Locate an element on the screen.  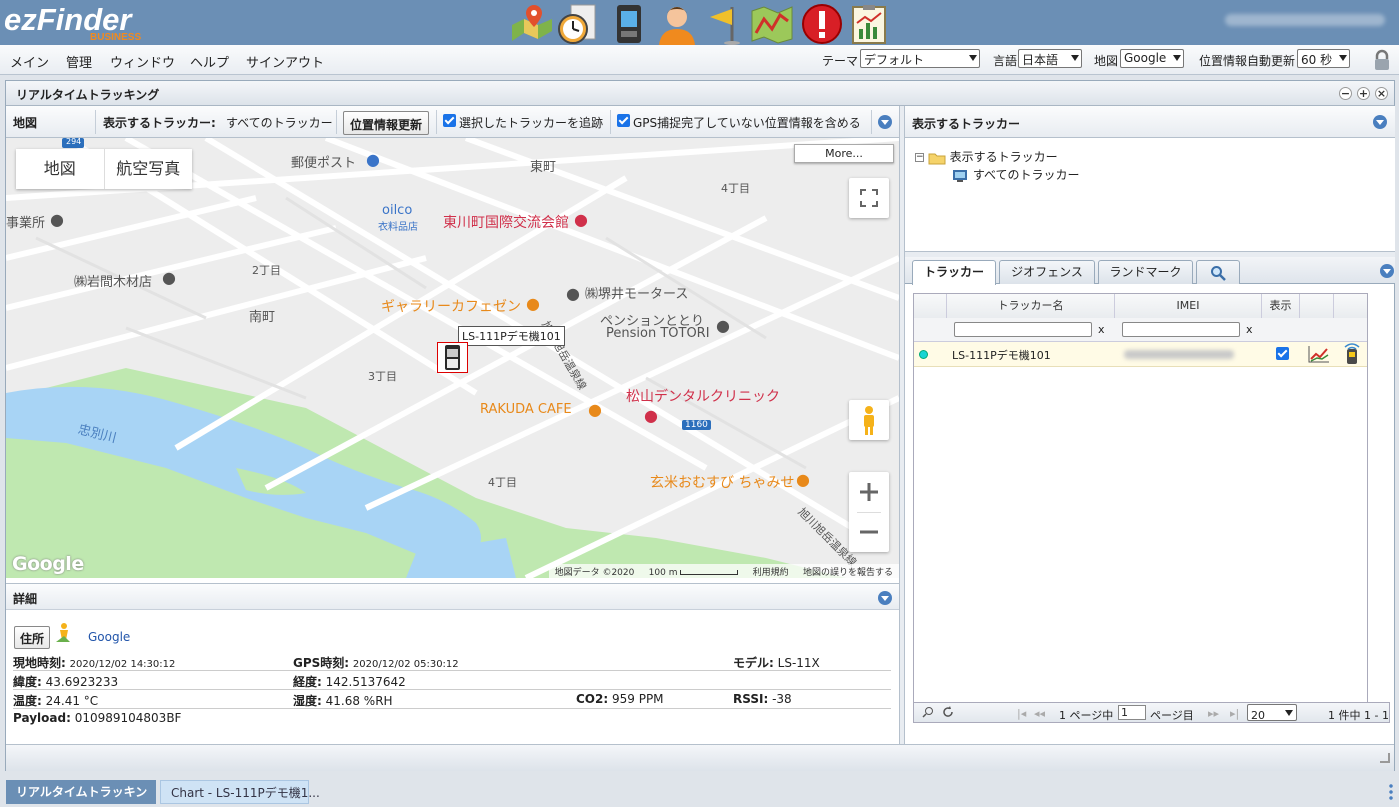
map-provider-select: Google is located at coordinates (1152, 58).